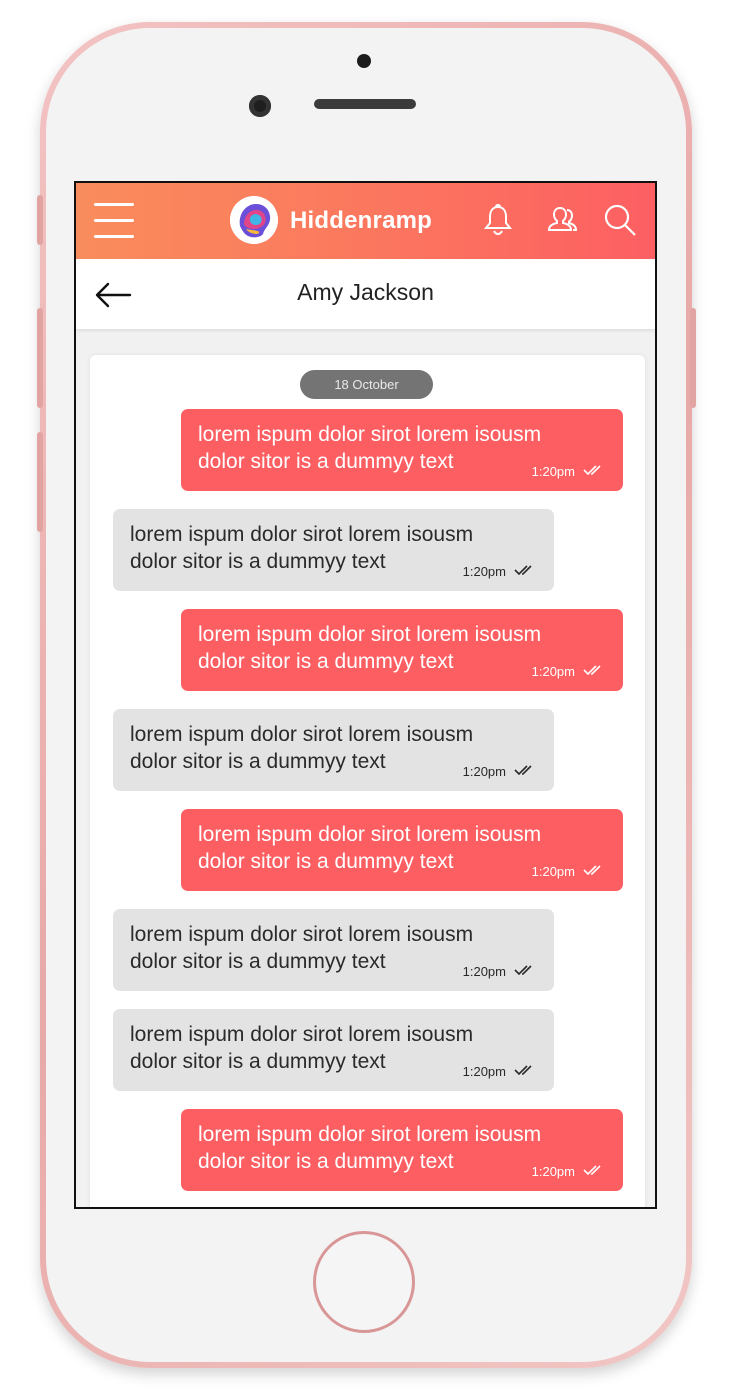 This screenshot has height=1396, width=734. Describe the element at coordinates (40, 482) in the screenshot. I see `volume-down-button` at that location.